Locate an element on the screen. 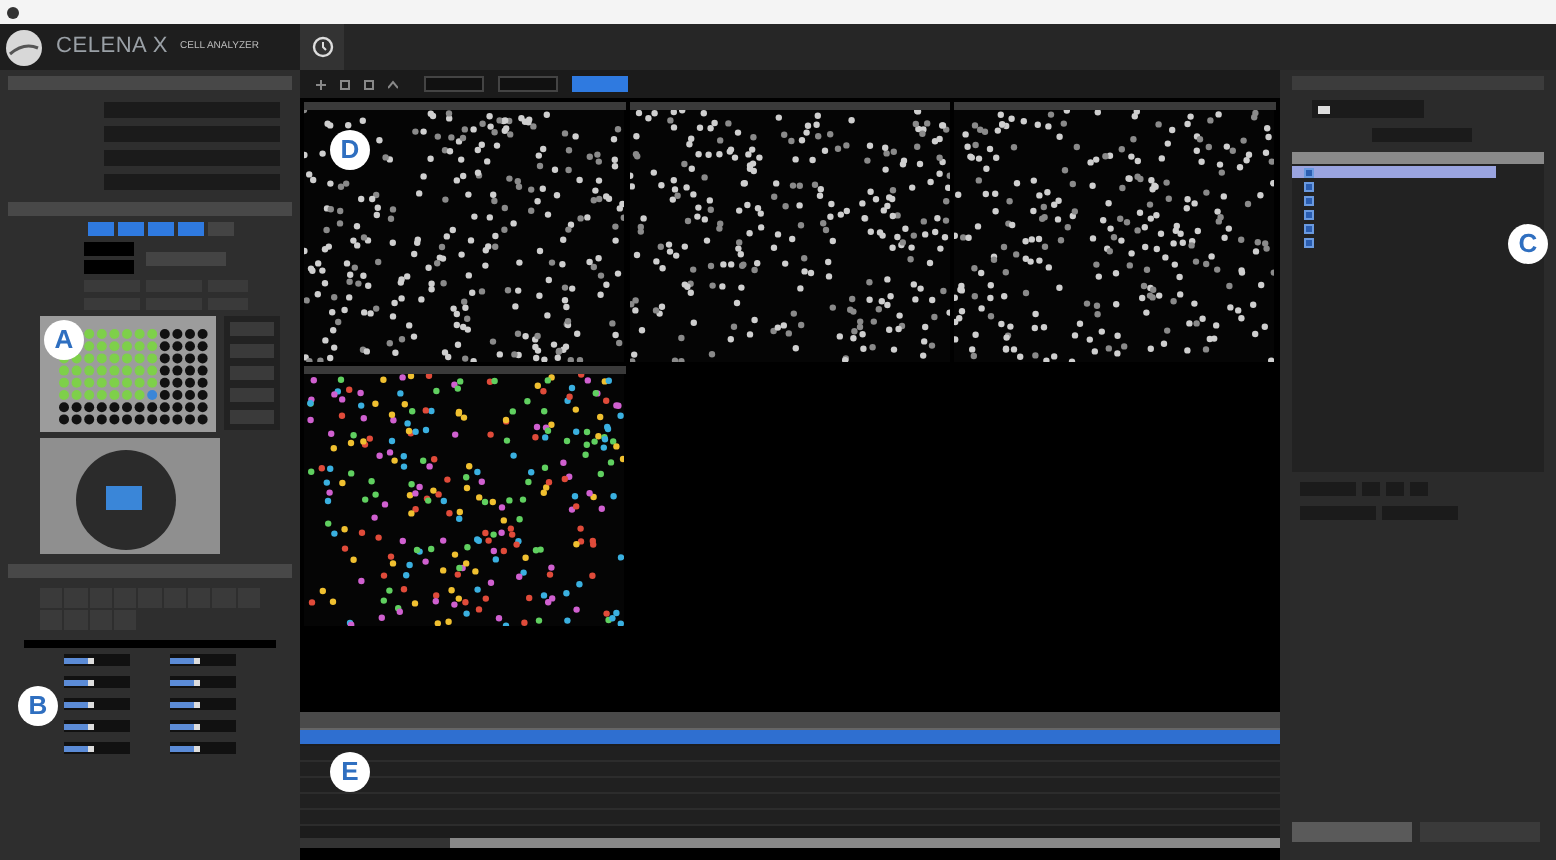 The height and width of the screenshot is (860, 1556). plus-icon is located at coordinates (321, 84).